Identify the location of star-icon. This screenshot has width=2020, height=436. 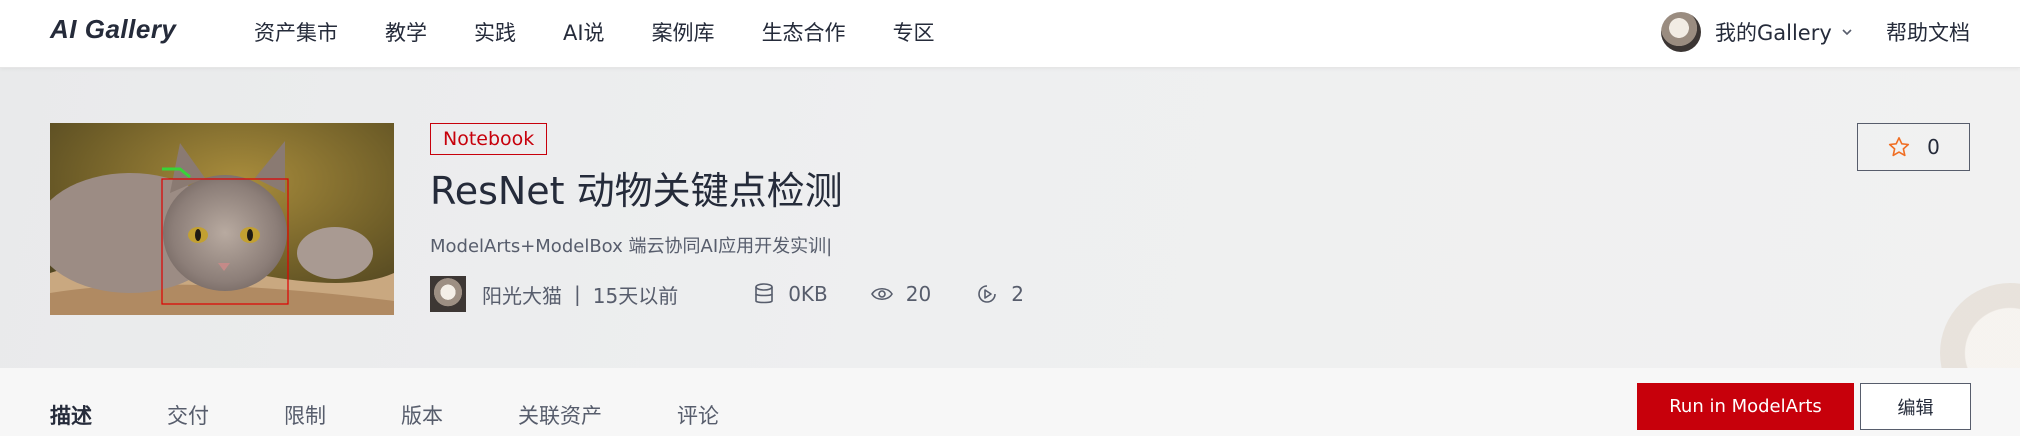
(1899, 147).